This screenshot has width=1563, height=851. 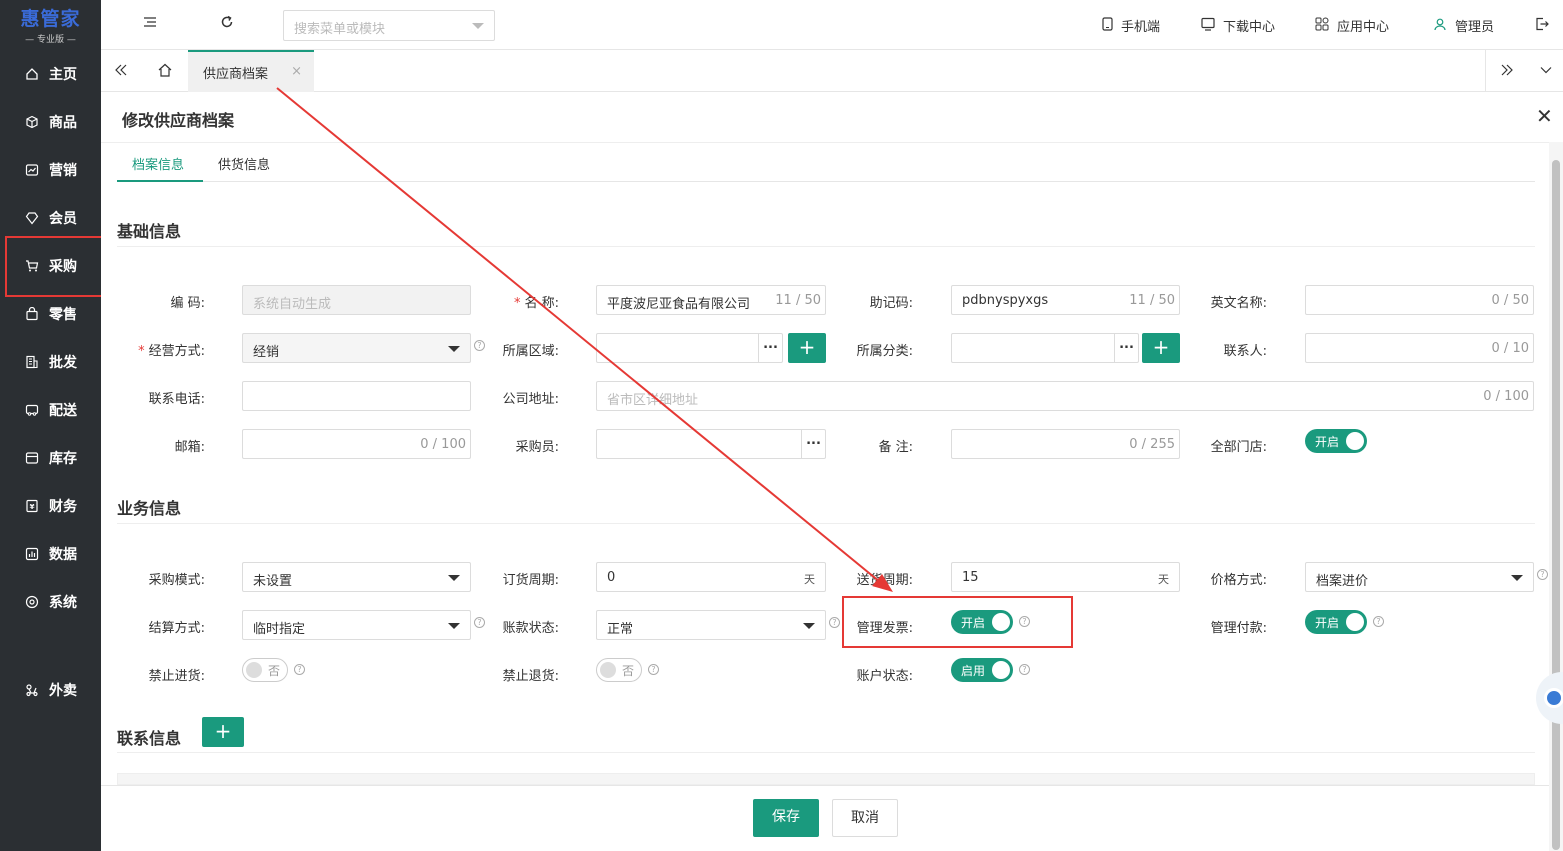 I want to click on sidebar-item-retail: 零售, so click(x=50, y=314).